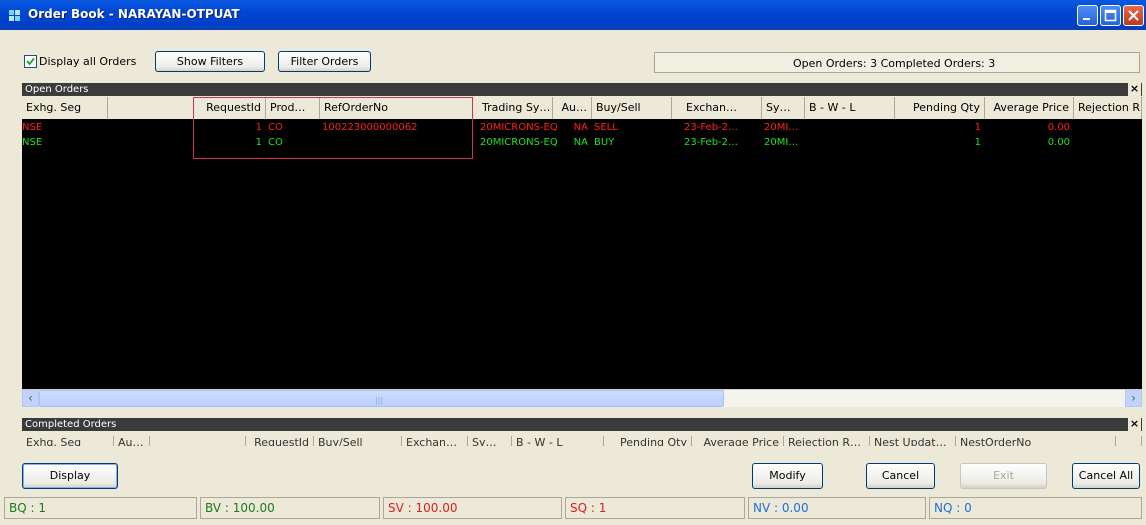  I want to click on checkmark-icon, so click(30, 61).